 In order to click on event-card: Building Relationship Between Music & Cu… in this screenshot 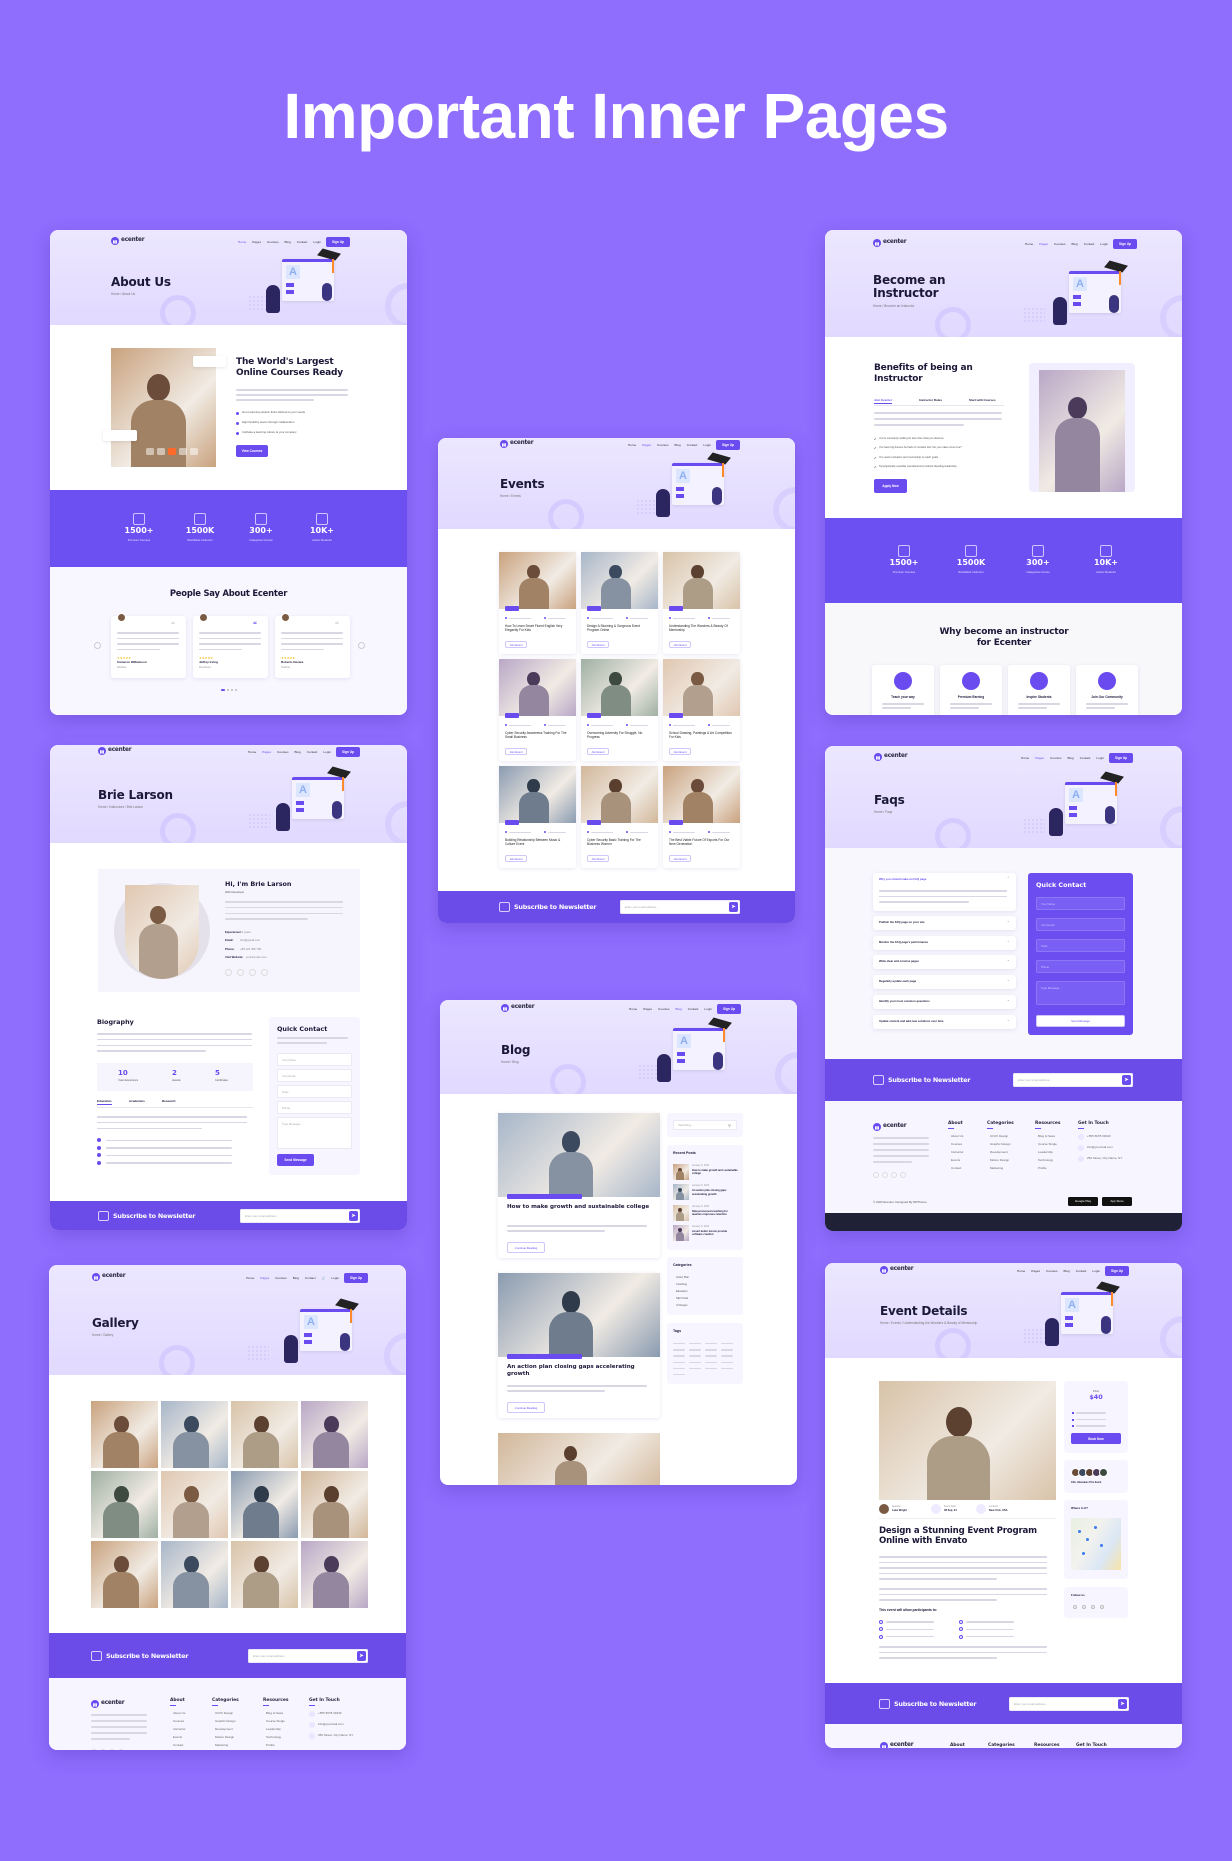, I will do `click(537, 817)`.